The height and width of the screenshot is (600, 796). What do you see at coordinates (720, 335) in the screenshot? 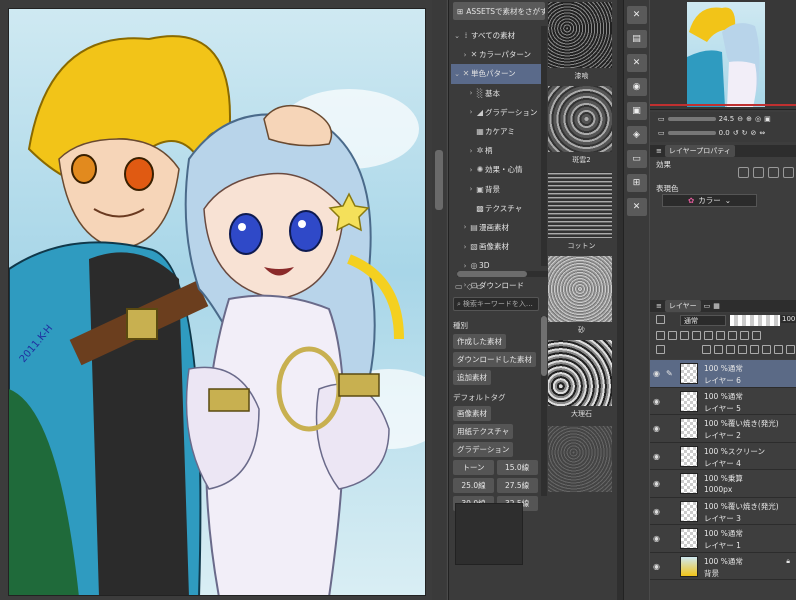
I see `draft-icon` at bounding box center [720, 335].